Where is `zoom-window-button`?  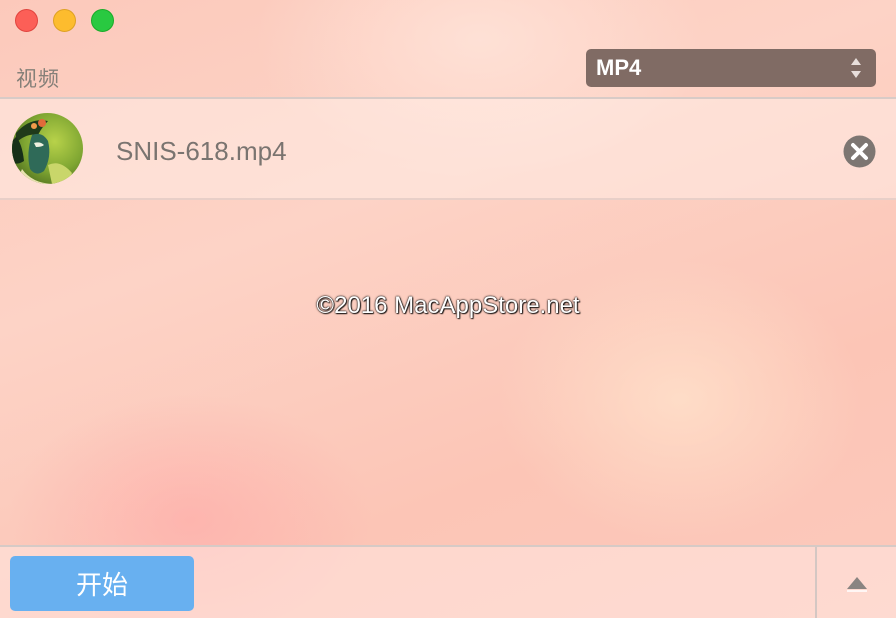
zoom-window-button is located at coordinates (102, 20).